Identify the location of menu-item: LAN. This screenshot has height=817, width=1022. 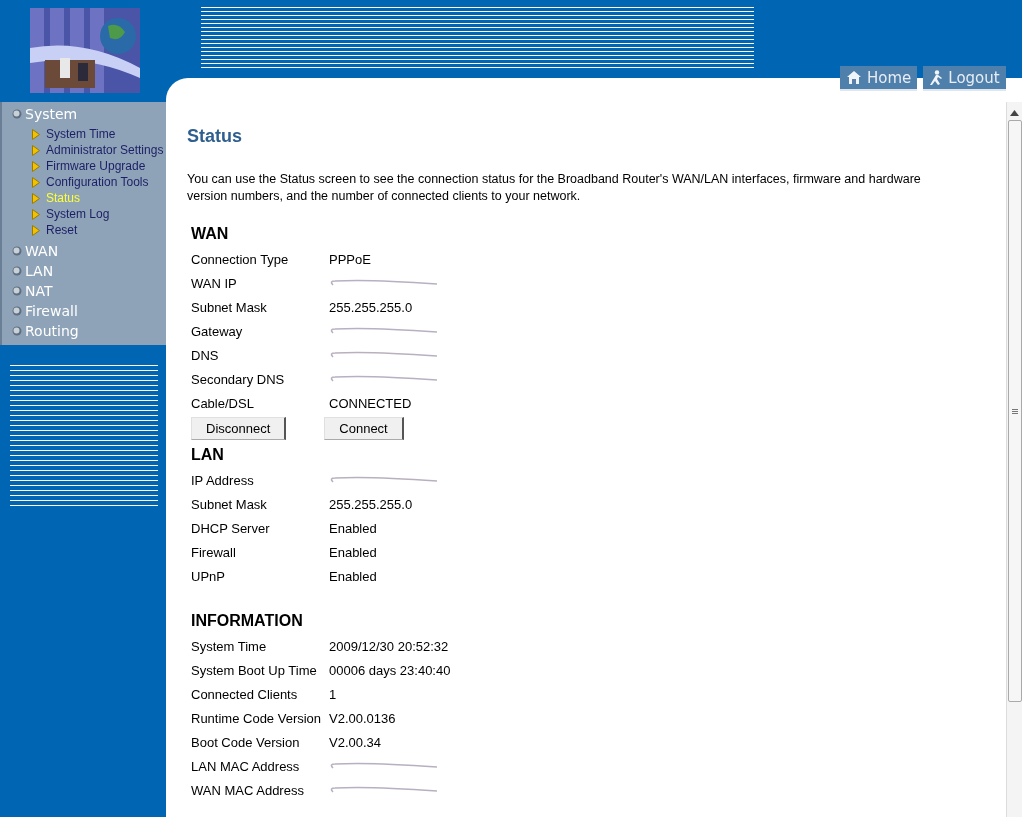
(28, 271).